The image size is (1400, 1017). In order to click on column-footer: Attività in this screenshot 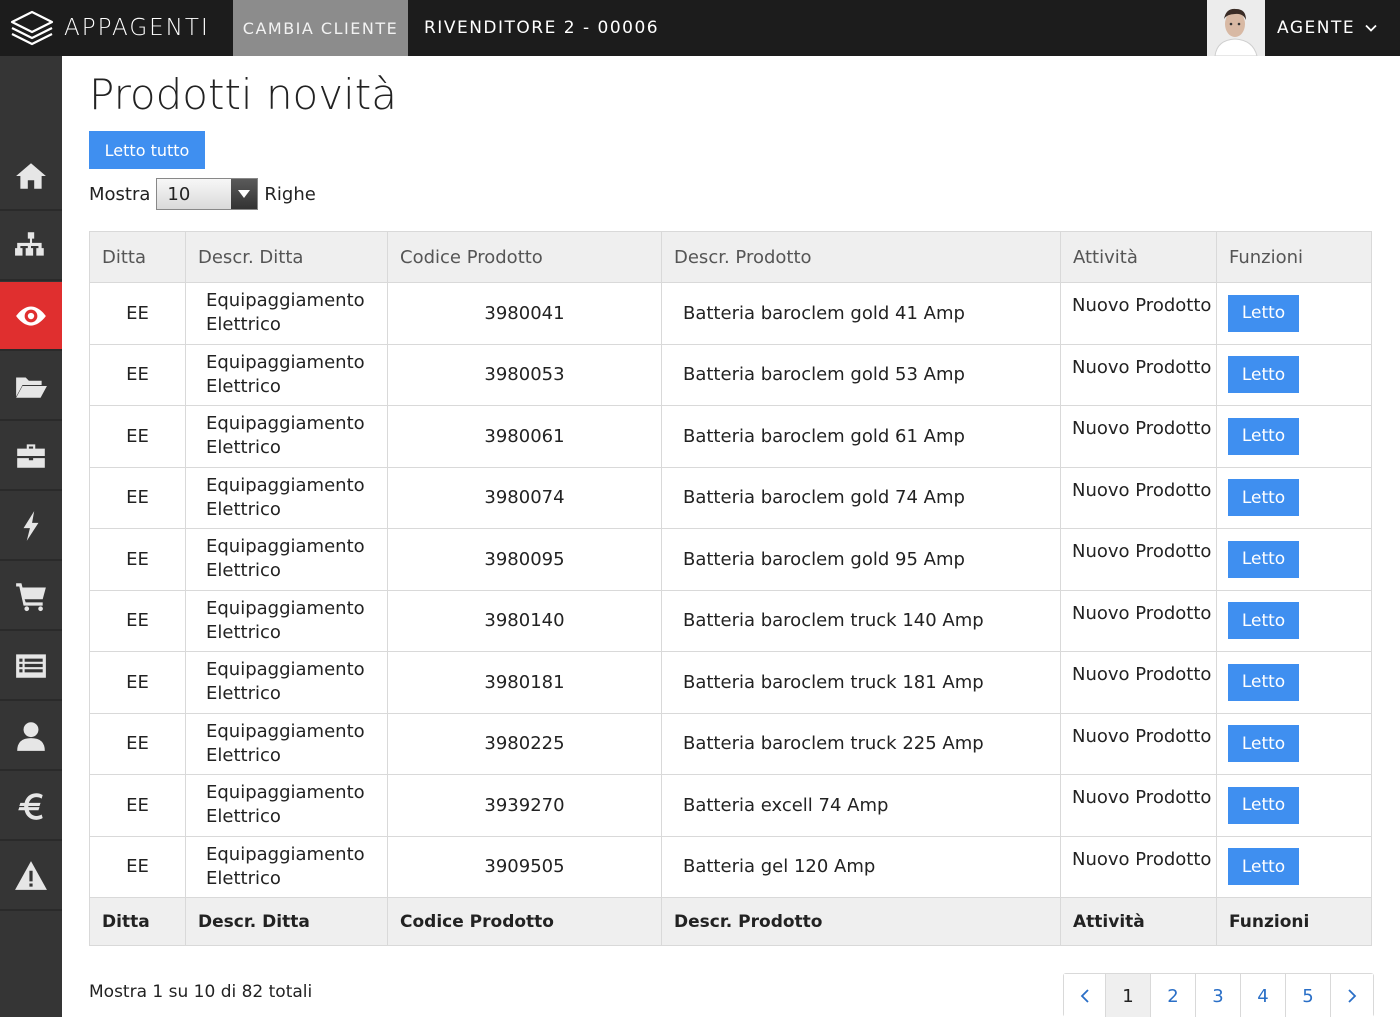, I will do `click(1138, 921)`.